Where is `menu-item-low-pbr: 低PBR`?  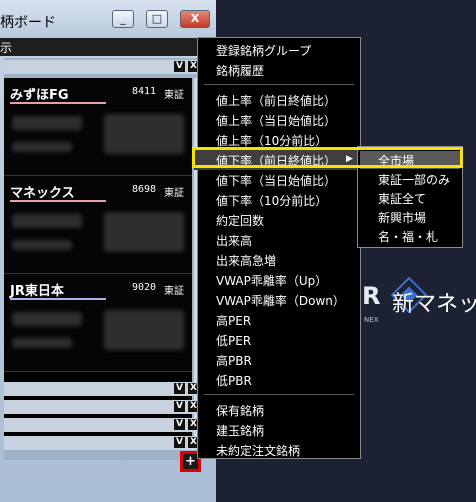 menu-item-low-pbr: 低PBR is located at coordinates (234, 380).